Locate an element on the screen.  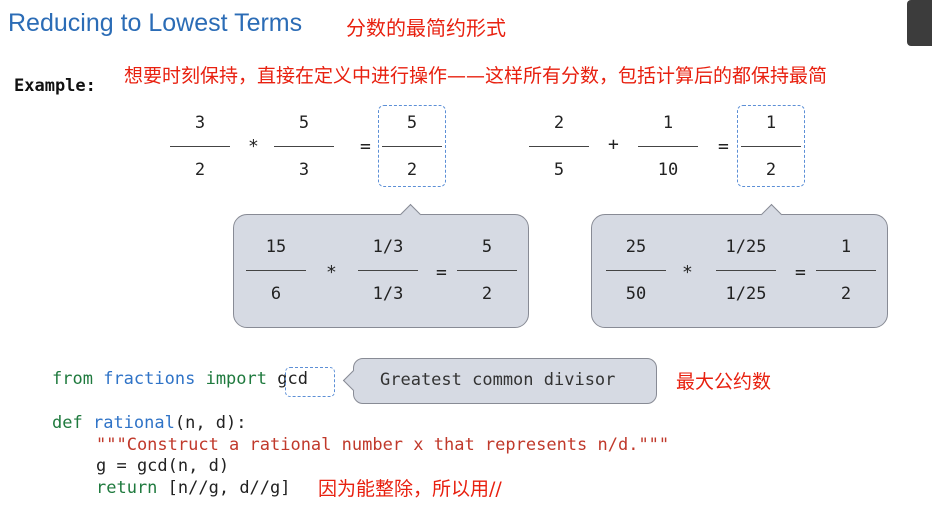
fraction-result-1-2: 1 2 is located at coordinates (771, 146).